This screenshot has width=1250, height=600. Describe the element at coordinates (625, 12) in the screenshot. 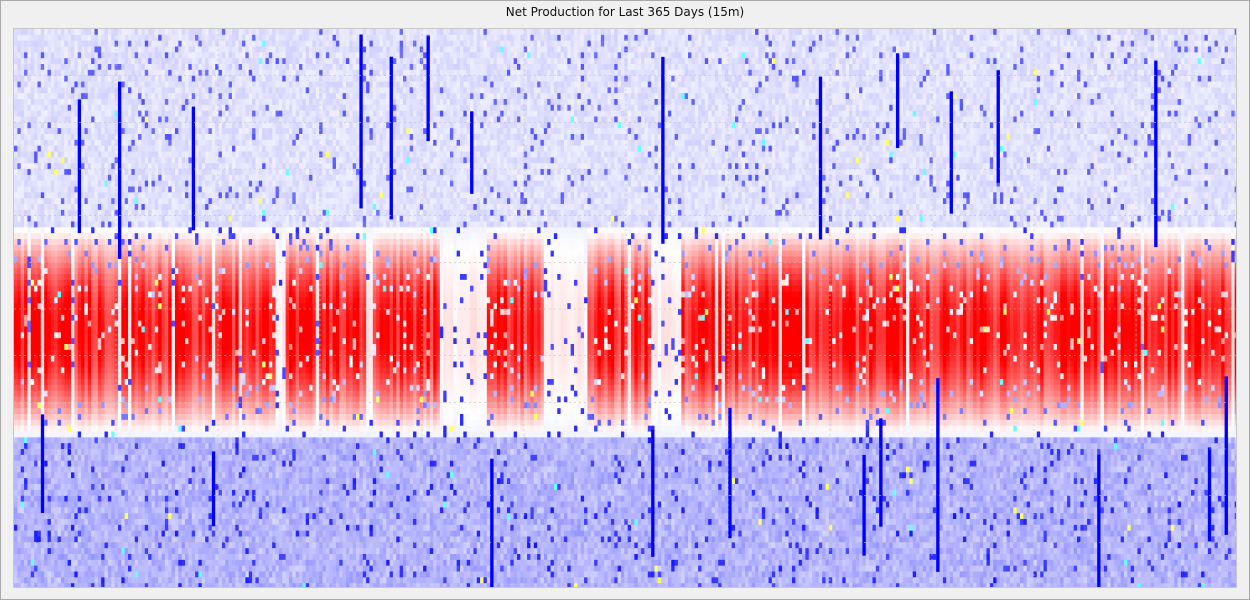

I see `chart-title: Net Production for Last 365 Days (15m)` at that location.